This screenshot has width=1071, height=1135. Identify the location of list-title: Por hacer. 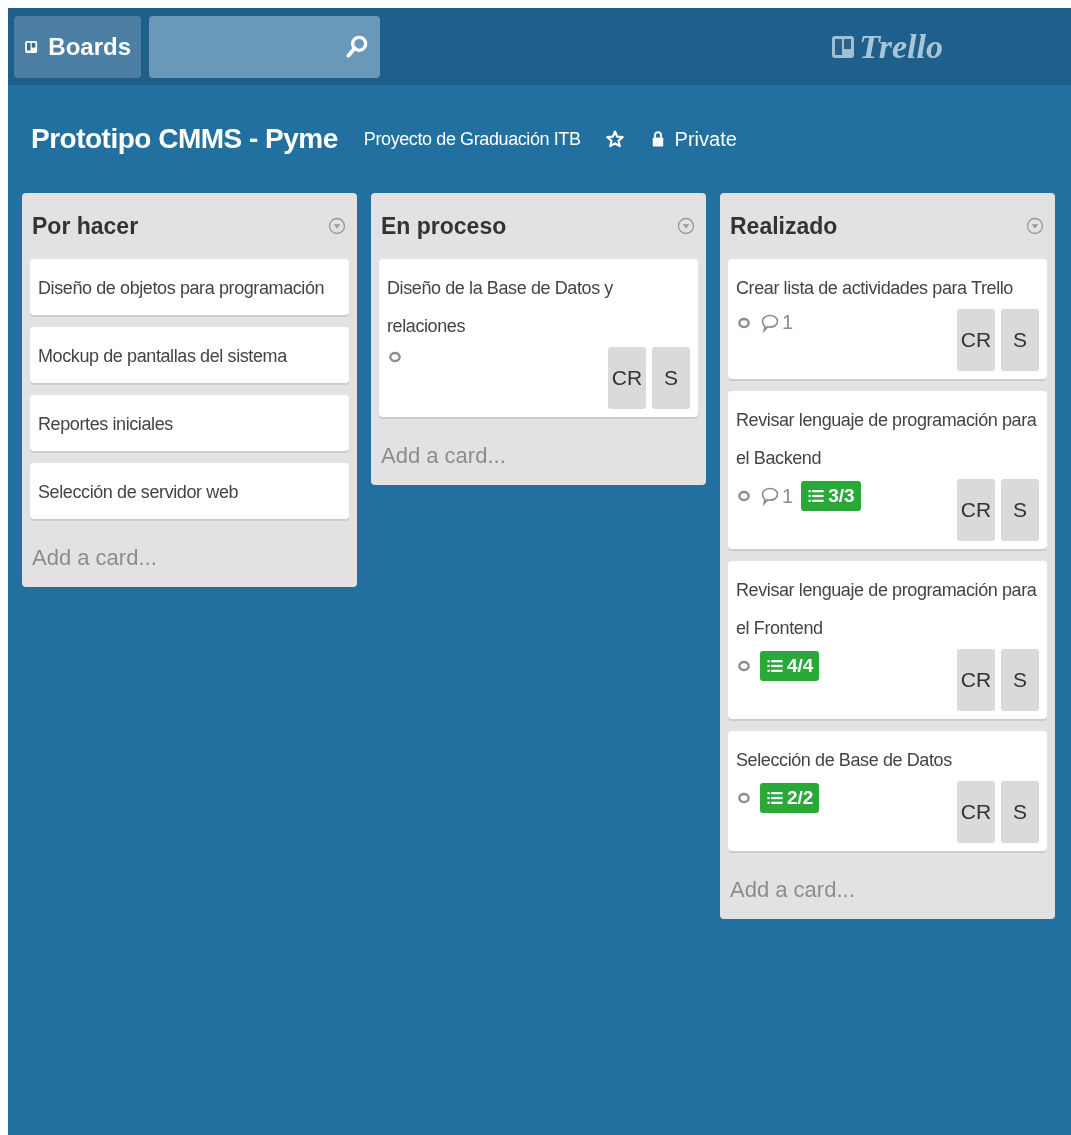
(85, 226).